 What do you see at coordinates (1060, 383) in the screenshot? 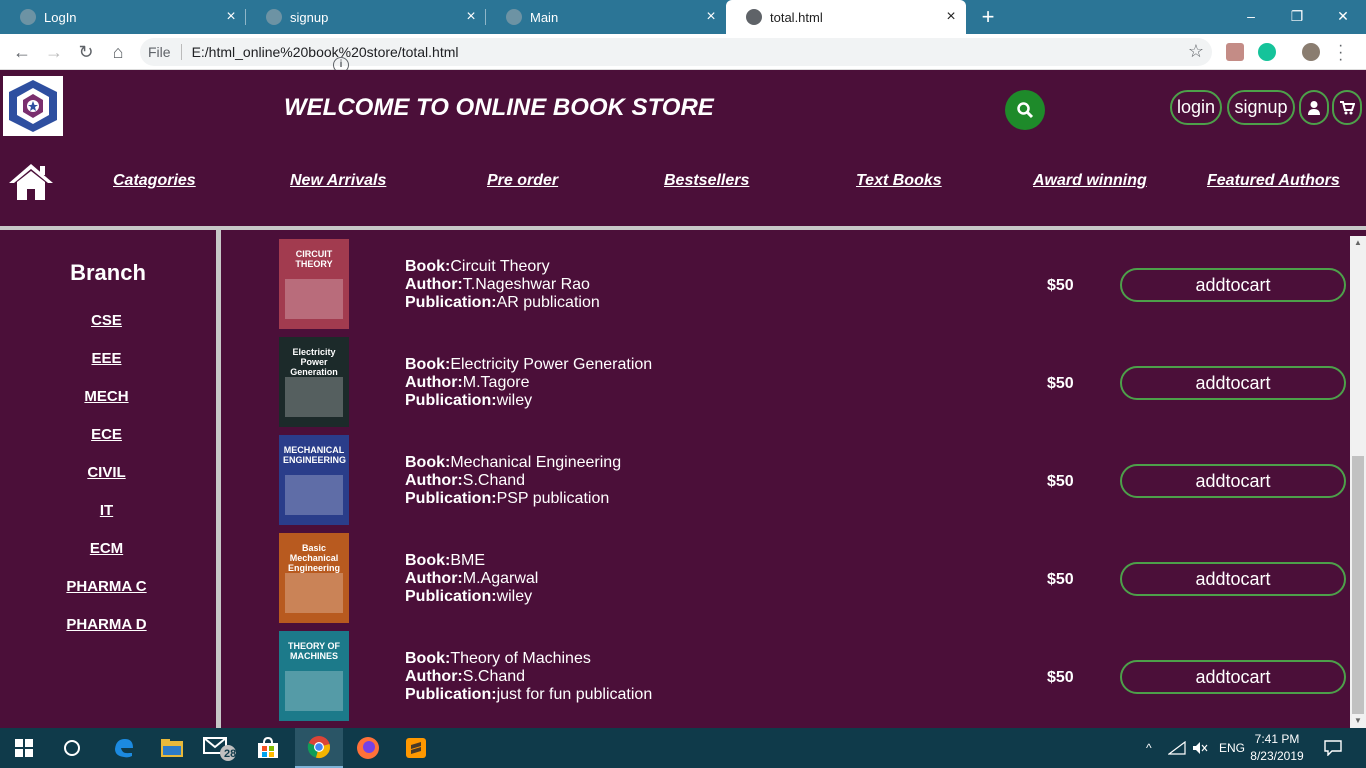
I see `book-price: $50` at bounding box center [1060, 383].